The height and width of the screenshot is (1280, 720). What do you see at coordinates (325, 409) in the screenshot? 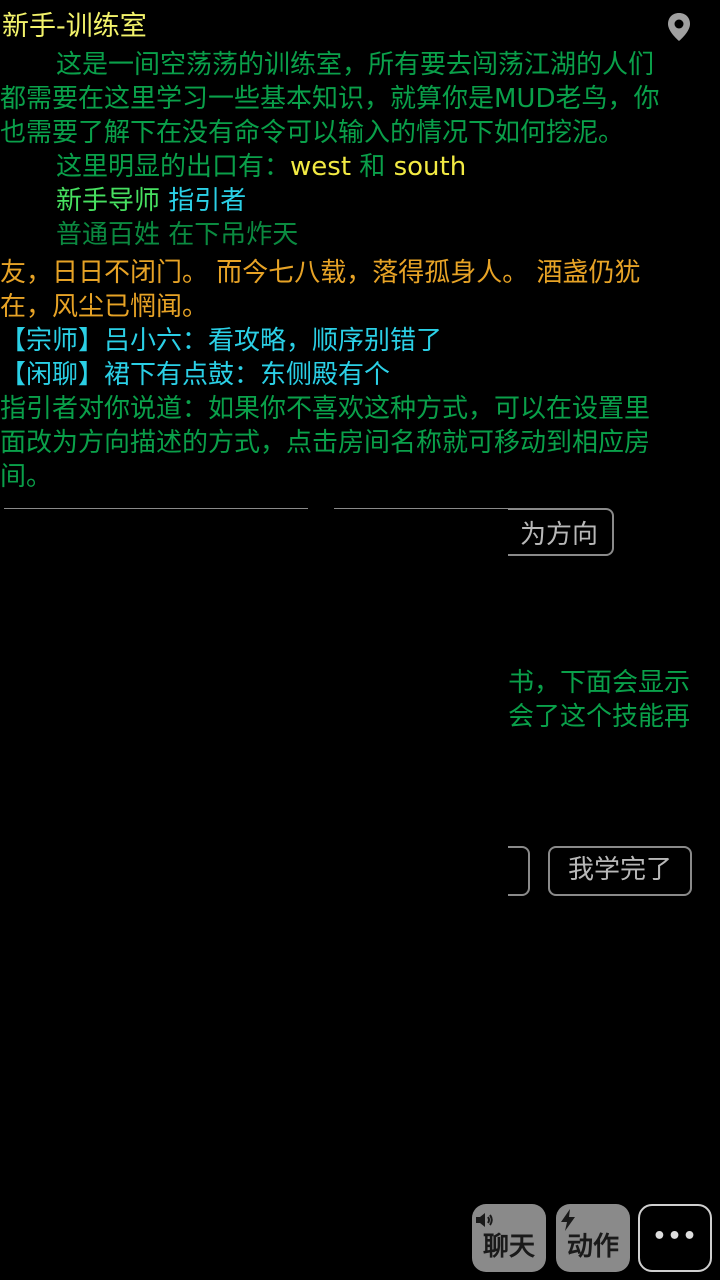
I see `guide-line: 指引者对你说道：如果你不喜欢这种方式，可以在设置里` at bounding box center [325, 409].